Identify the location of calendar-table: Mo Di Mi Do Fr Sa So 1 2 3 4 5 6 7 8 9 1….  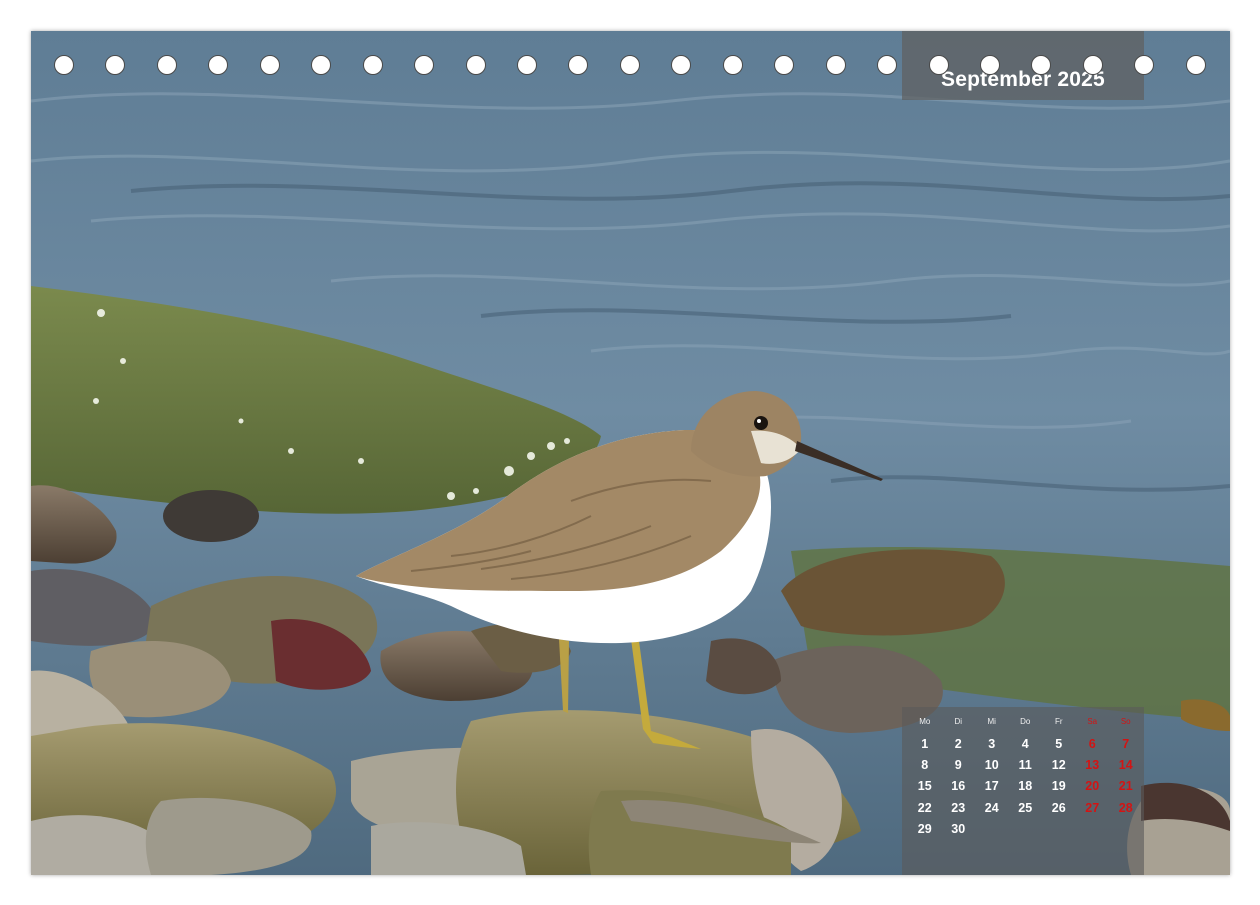
(1025, 778).